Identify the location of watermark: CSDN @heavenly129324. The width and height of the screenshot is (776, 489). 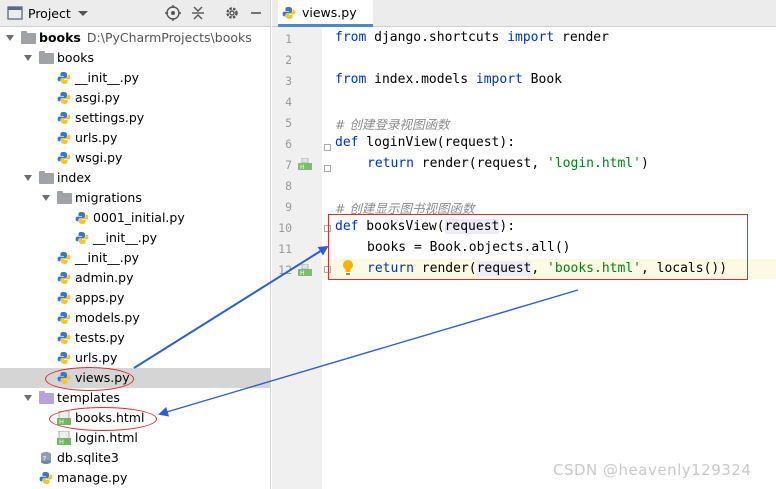
(652, 470).